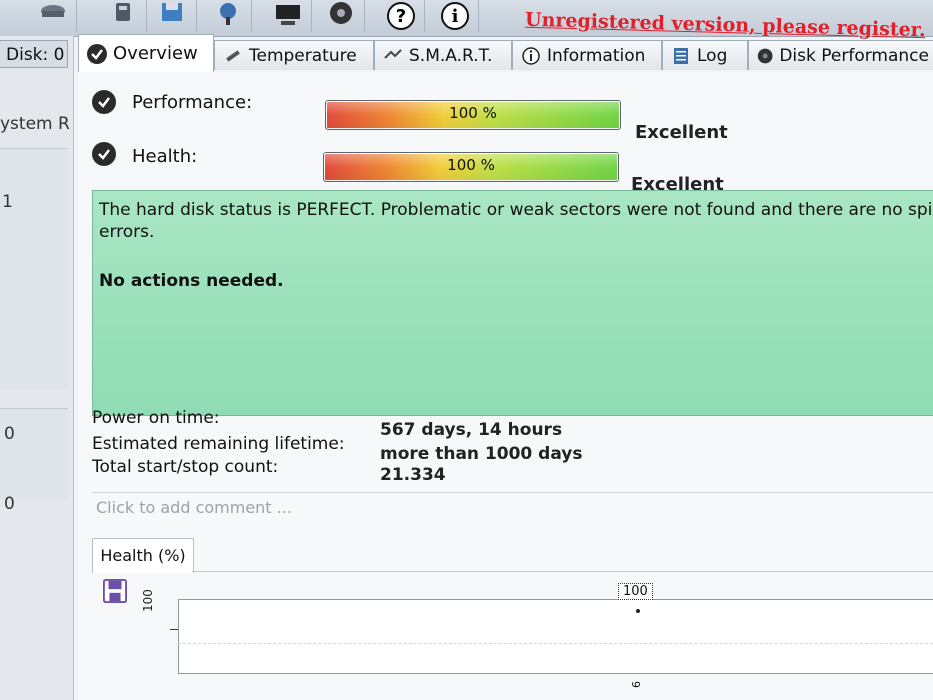  I want to click on disk-performance-icon, so click(765, 55).